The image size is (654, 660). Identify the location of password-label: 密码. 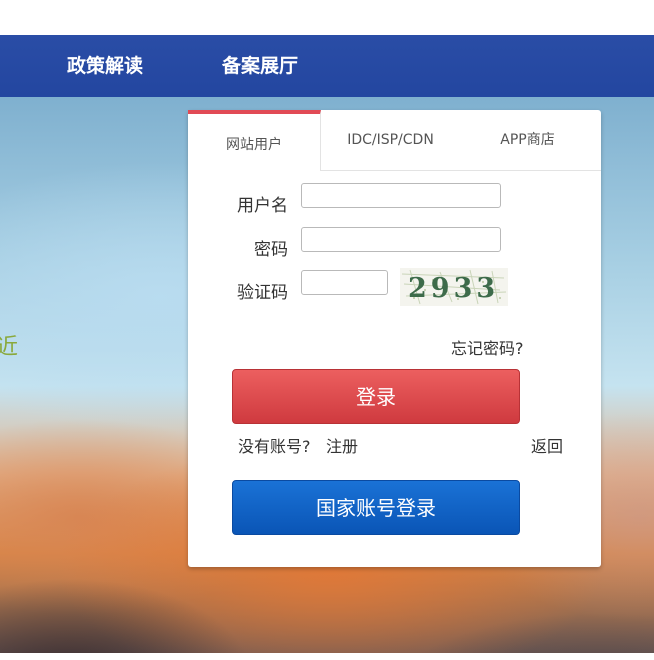
(271, 250).